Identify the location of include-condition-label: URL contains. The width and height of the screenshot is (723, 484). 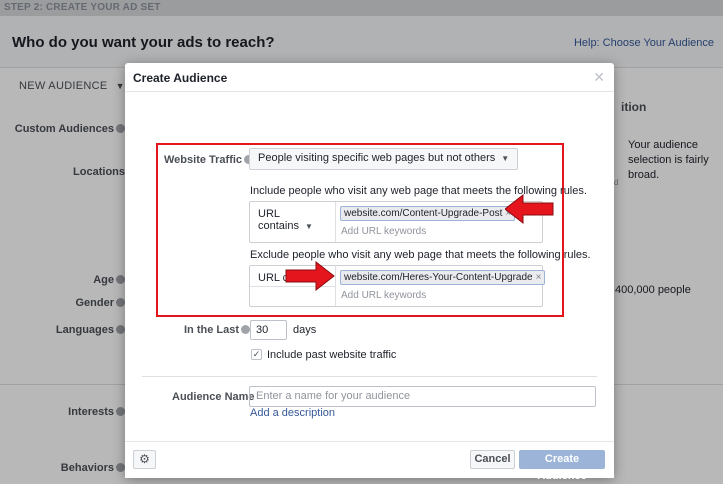
(278, 220).